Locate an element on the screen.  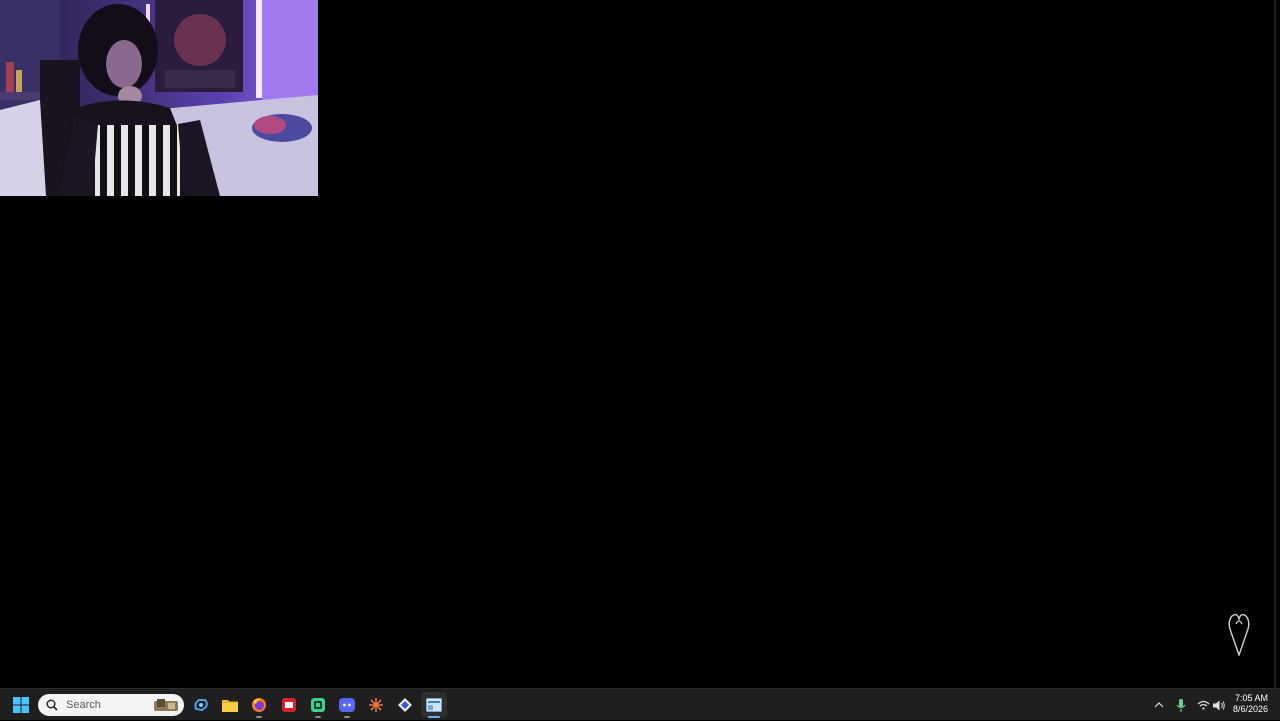
chevron-up-icon is located at coordinates (1159, 705).